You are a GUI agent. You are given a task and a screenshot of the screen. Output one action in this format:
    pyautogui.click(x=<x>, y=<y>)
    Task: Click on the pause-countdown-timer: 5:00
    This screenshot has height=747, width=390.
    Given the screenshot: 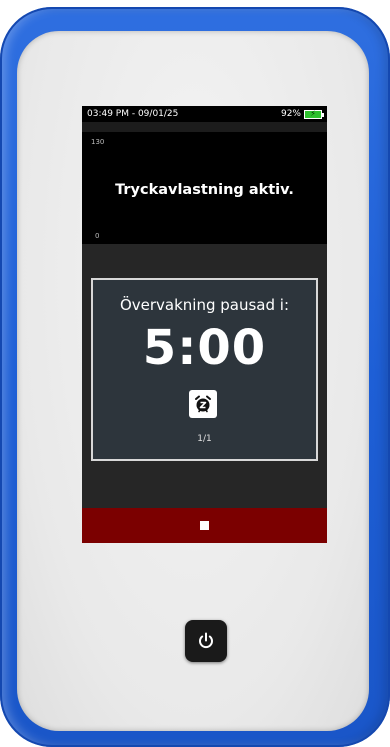 What is the action you would take?
    pyautogui.click(x=204, y=348)
    